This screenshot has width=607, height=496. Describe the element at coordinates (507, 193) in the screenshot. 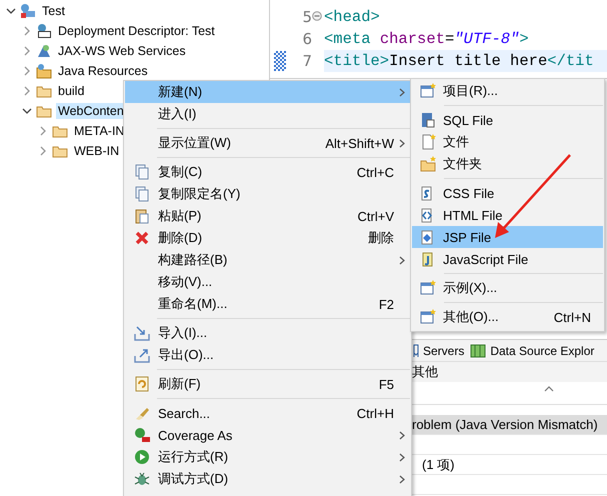

I see `menu-item: CSS File` at that location.